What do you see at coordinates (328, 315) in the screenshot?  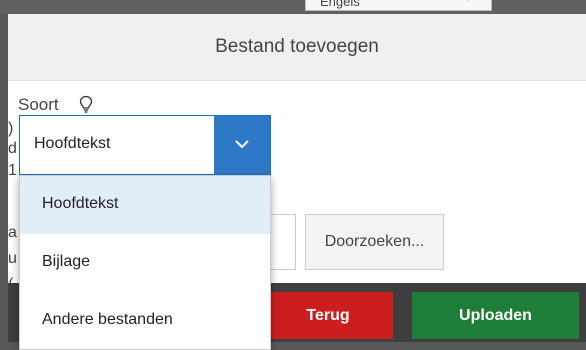 I see `back-button: Terug` at bounding box center [328, 315].